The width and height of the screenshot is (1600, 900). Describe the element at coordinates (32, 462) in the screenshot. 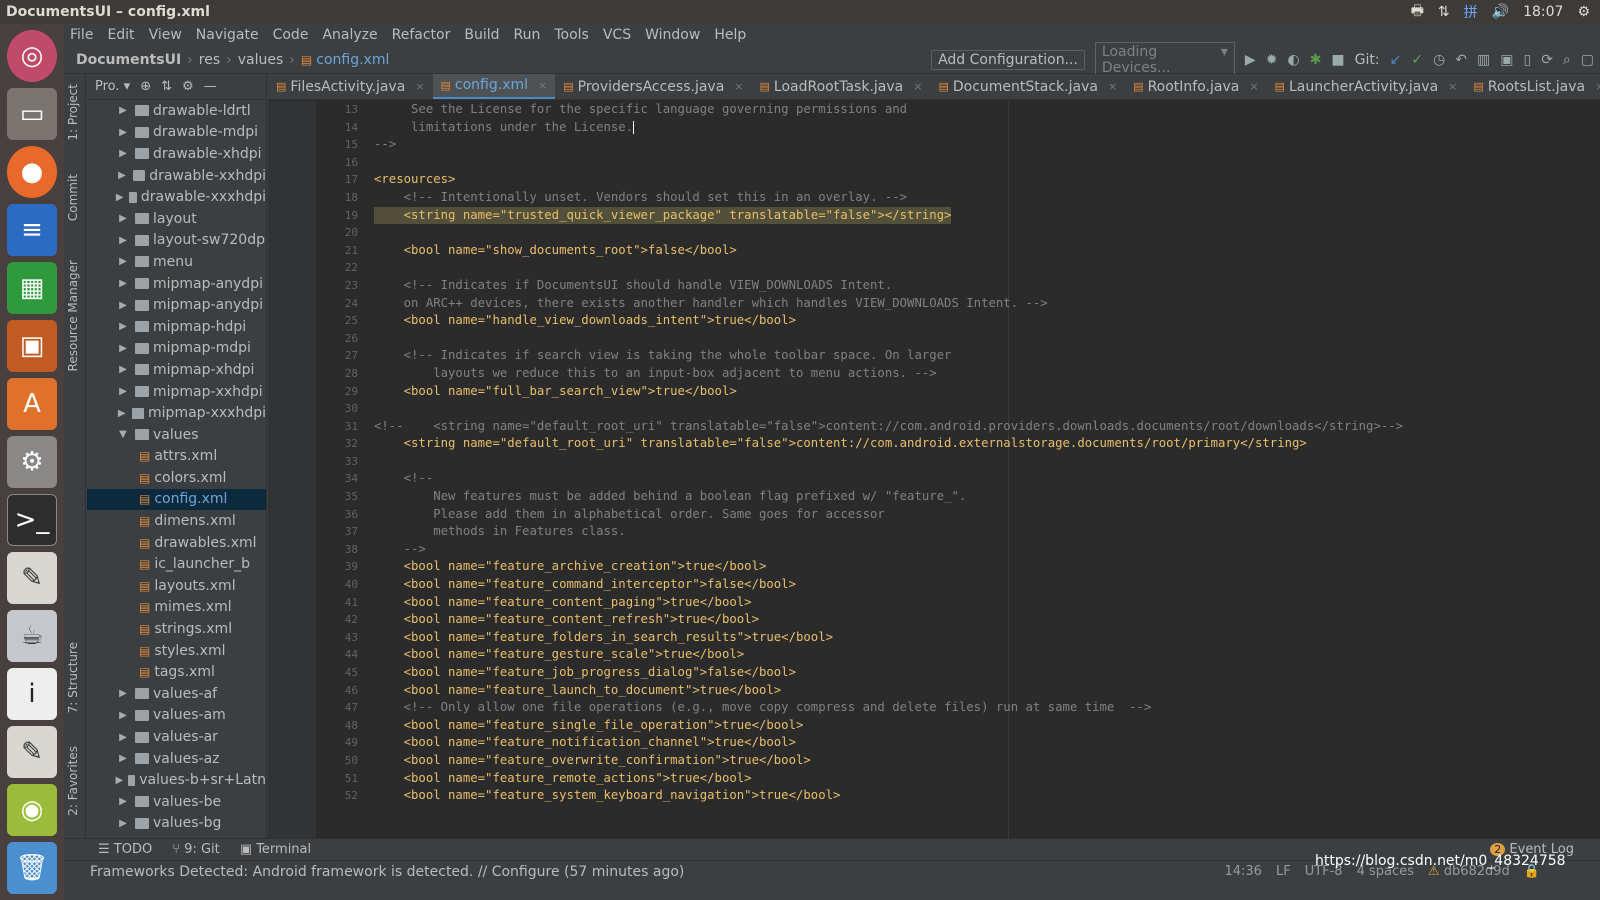

I see `settings-icon: ⚙` at that location.